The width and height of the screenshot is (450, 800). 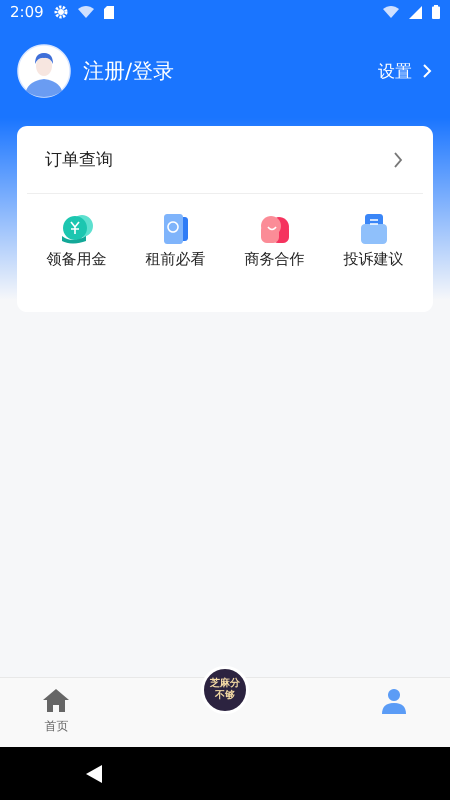 I want to click on login-link: 注册/登录, so click(x=230, y=71).